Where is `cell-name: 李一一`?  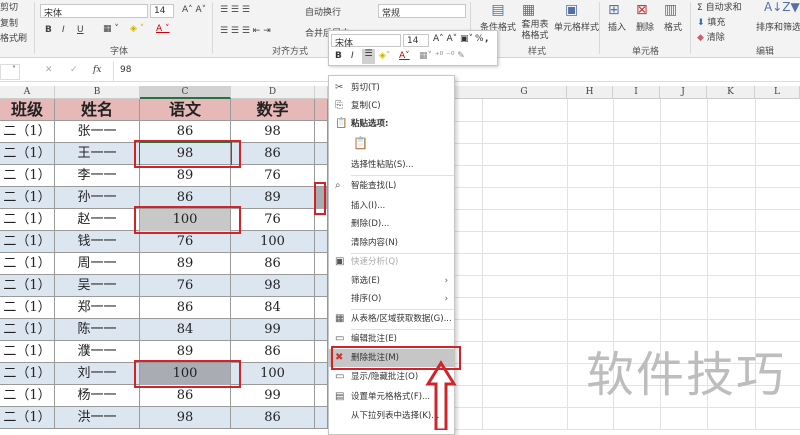 cell-name: 李一一 is located at coordinates (97, 176).